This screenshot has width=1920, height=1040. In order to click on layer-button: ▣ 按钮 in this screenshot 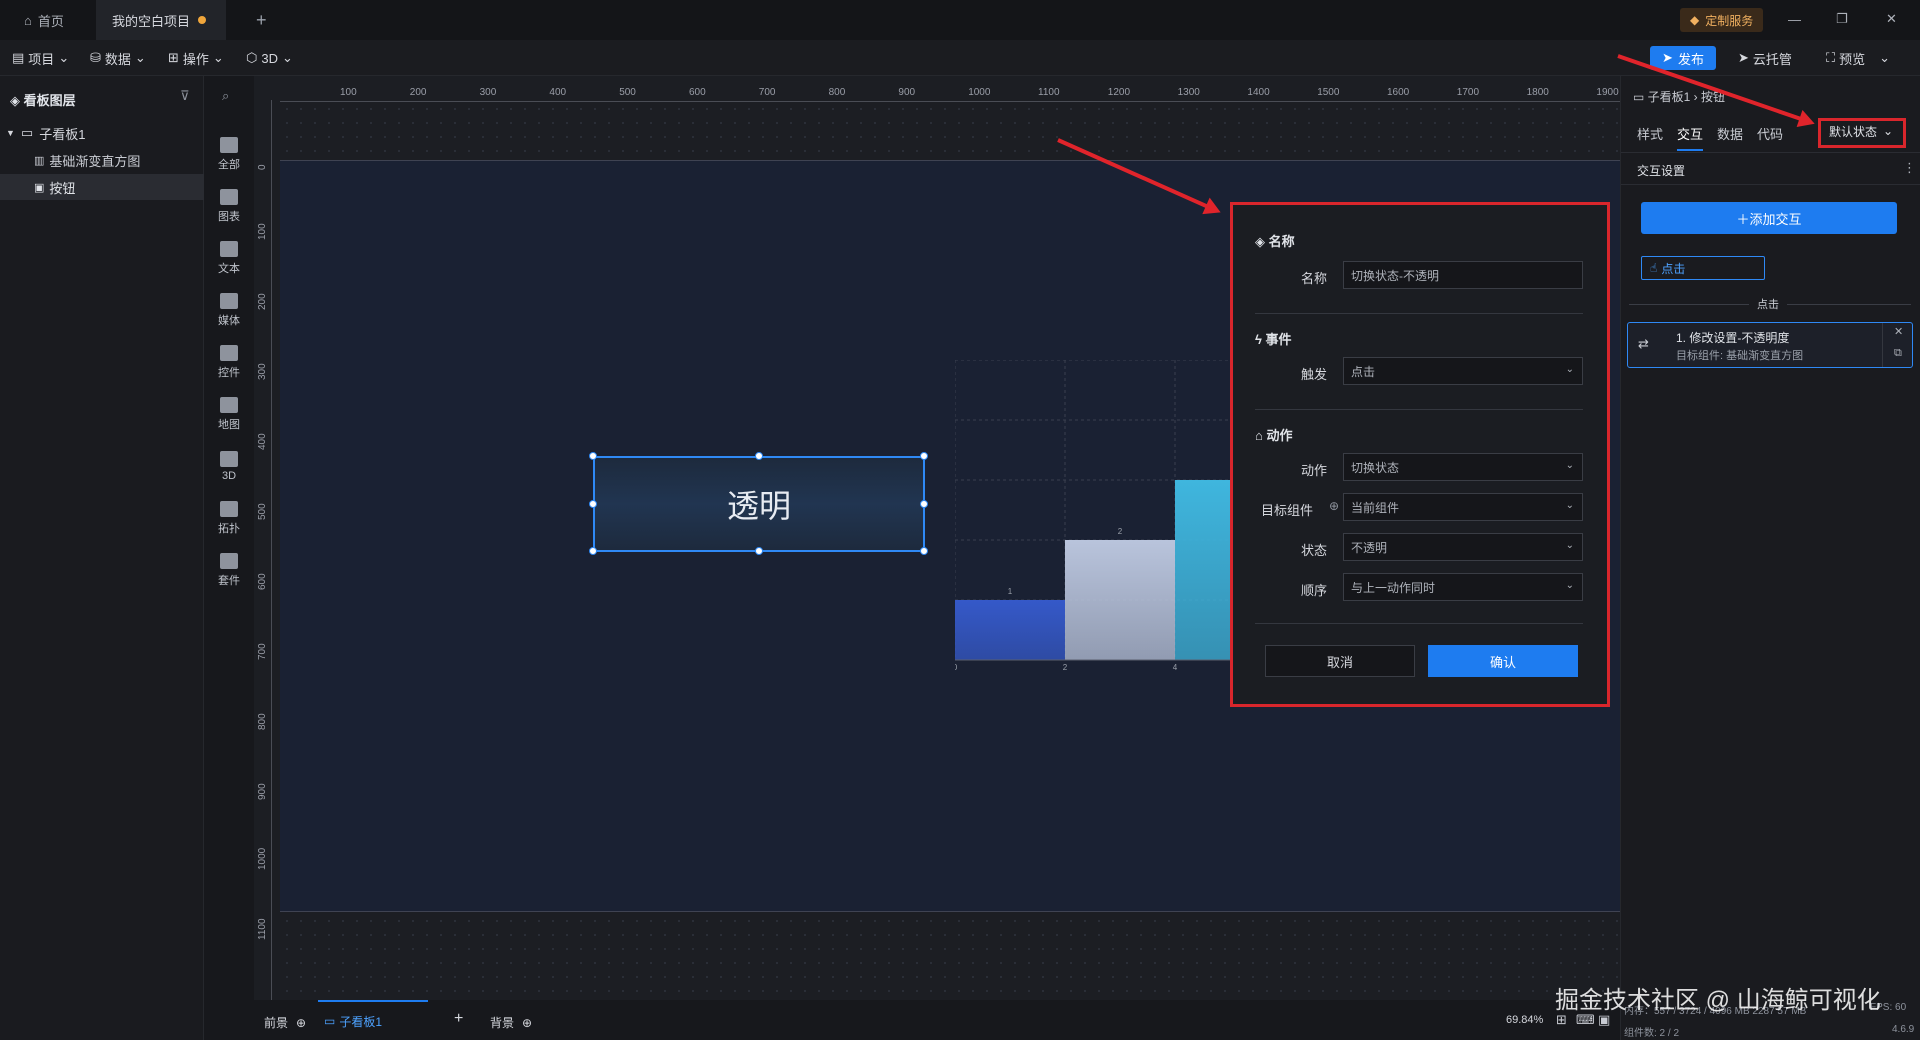, I will do `click(102, 187)`.